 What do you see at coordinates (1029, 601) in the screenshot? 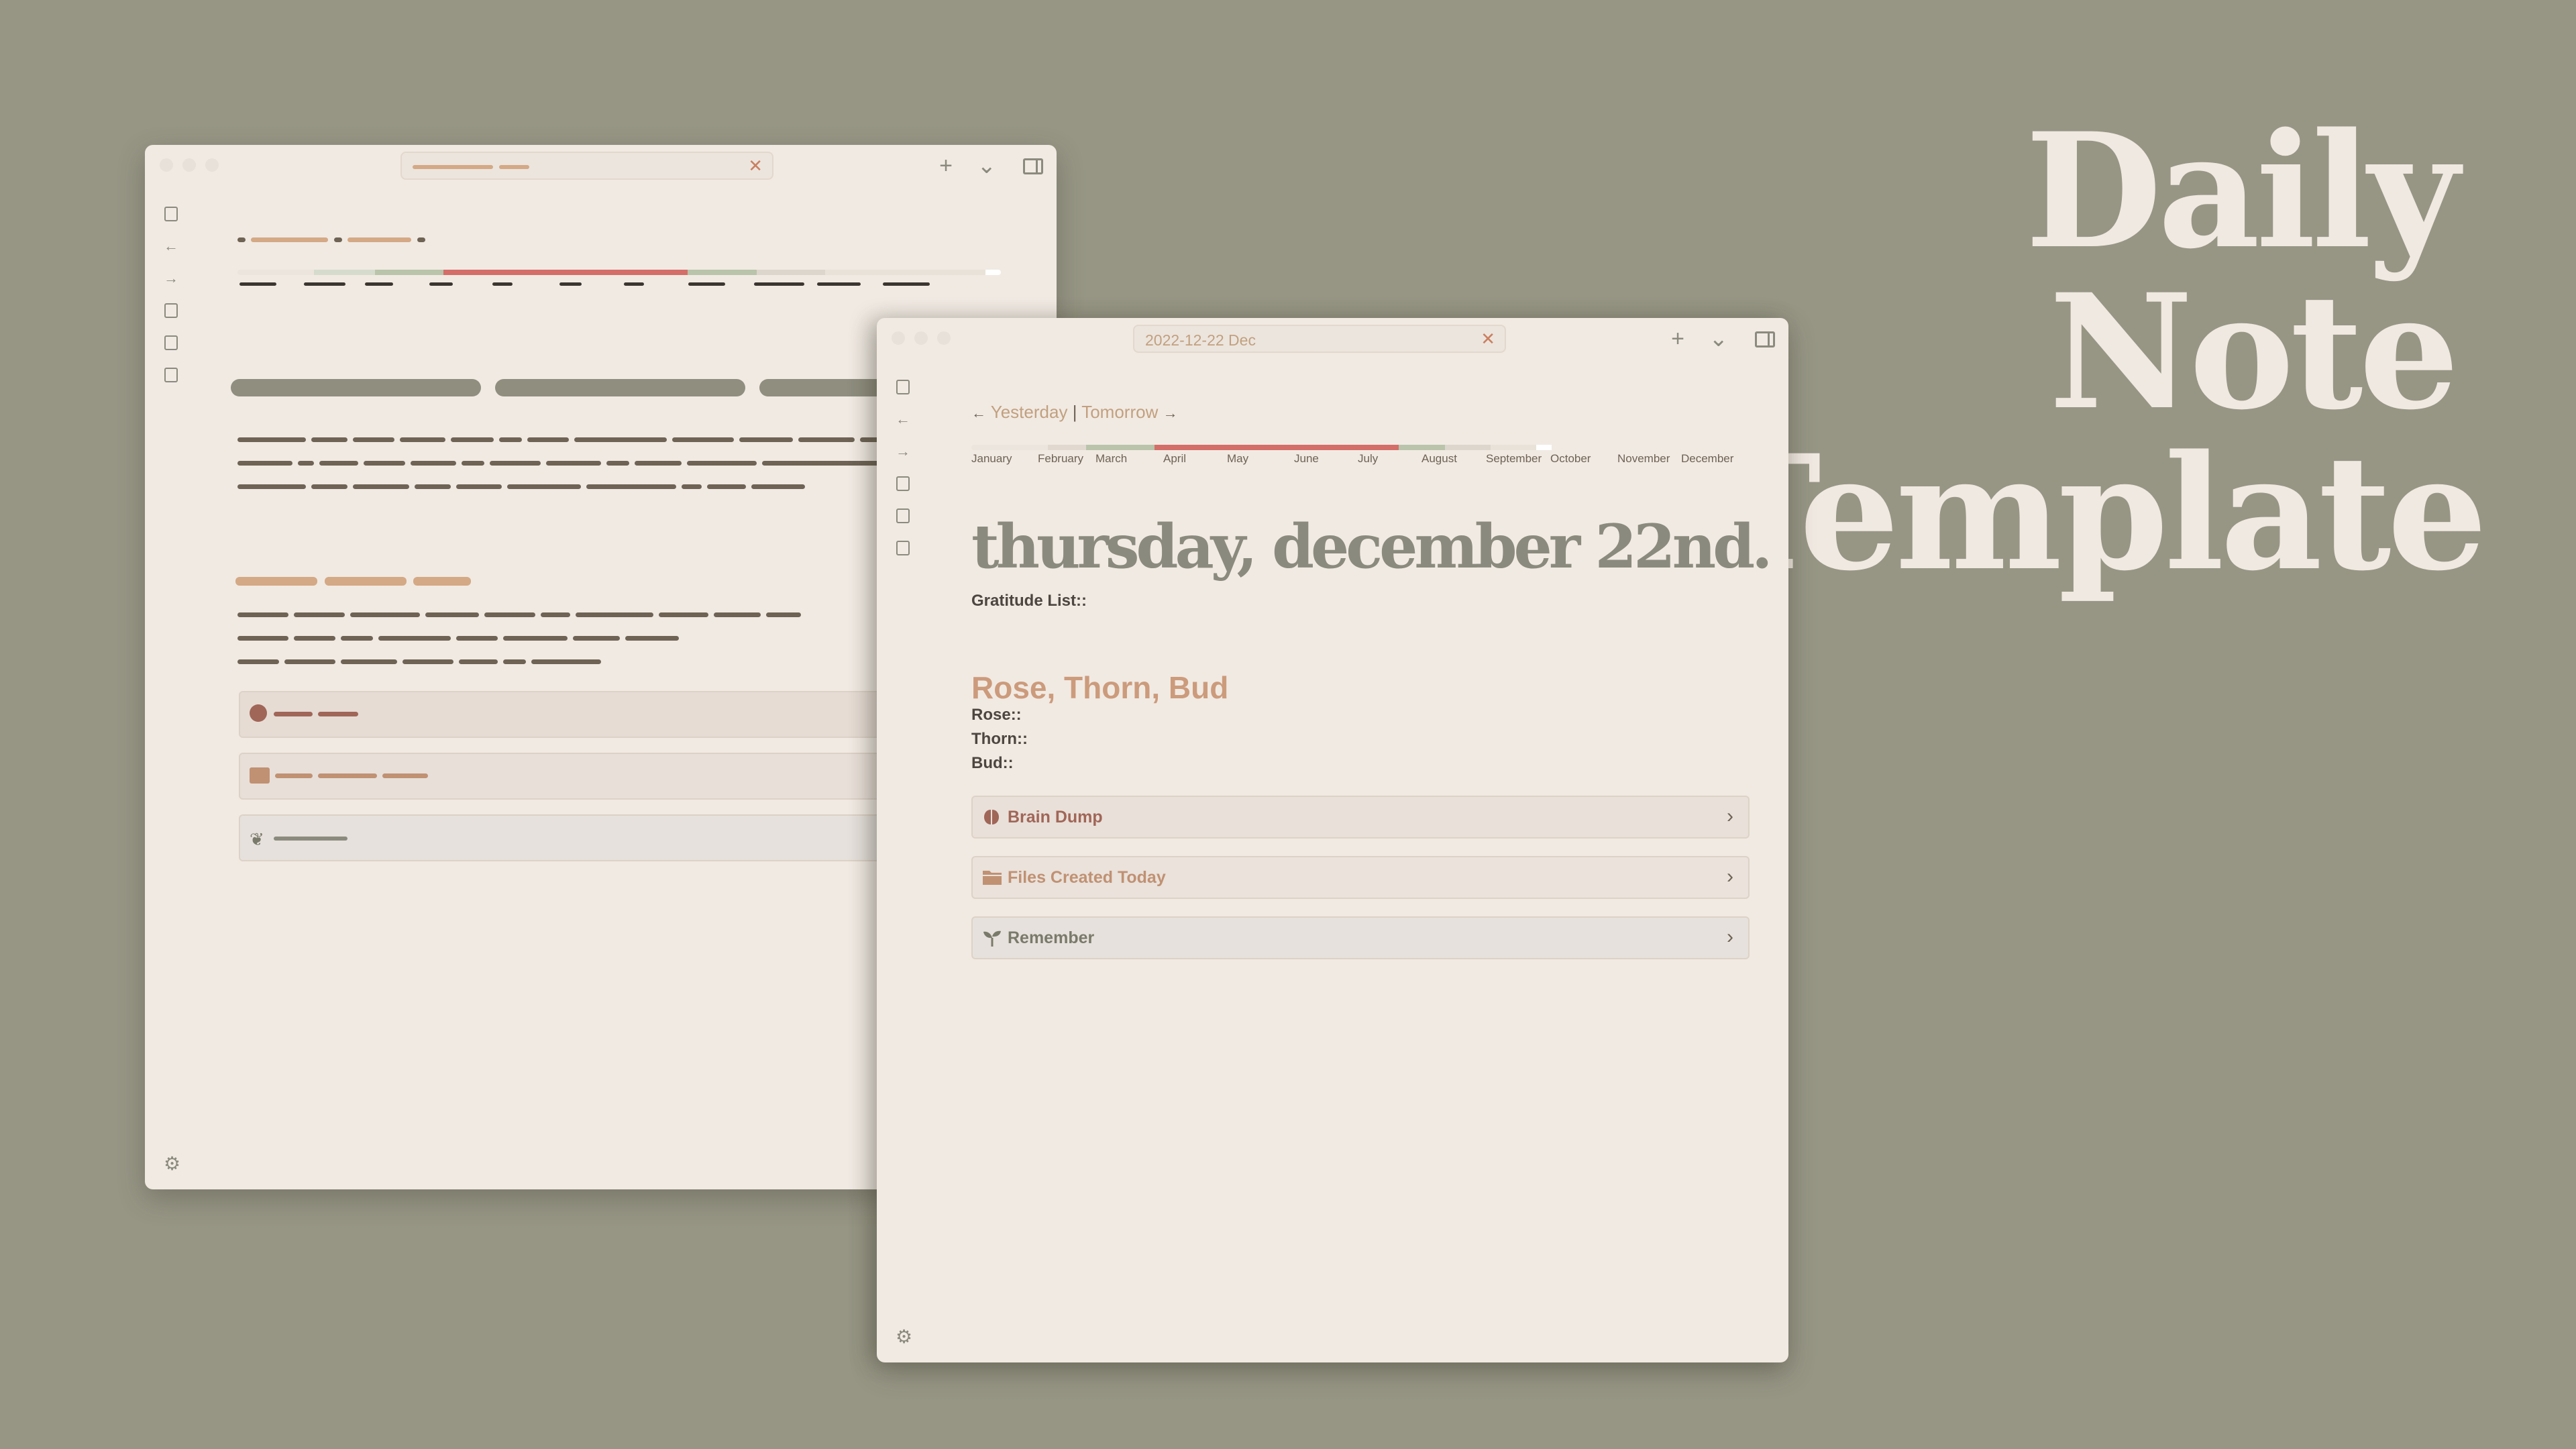
I see `gratitude-label: Gratitude List::` at bounding box center [1029, 601].